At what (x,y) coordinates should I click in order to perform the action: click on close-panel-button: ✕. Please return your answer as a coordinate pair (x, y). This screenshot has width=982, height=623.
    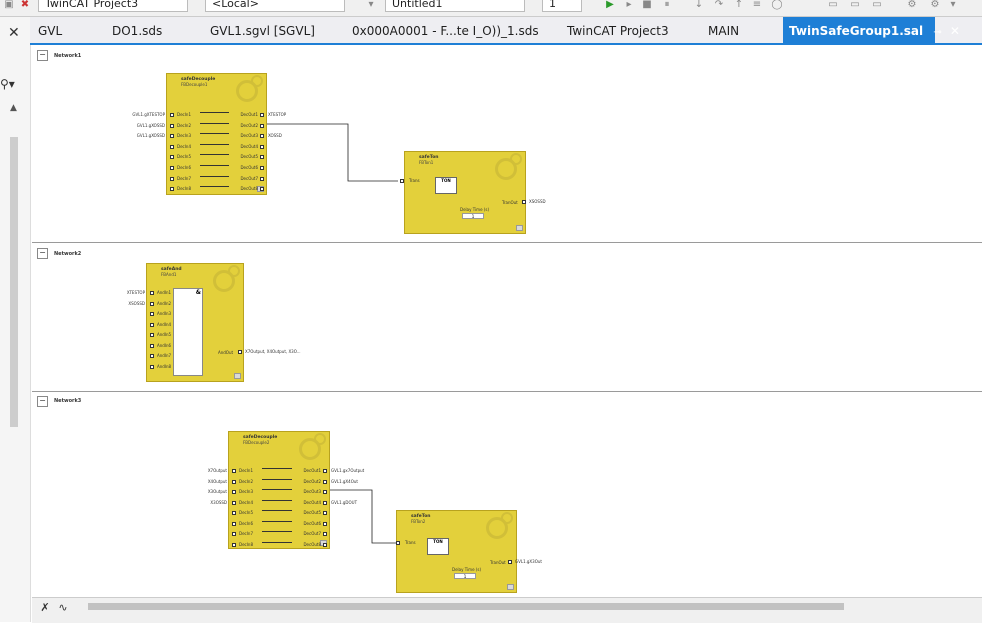
    Looking at the image, I should click on (14, 33).